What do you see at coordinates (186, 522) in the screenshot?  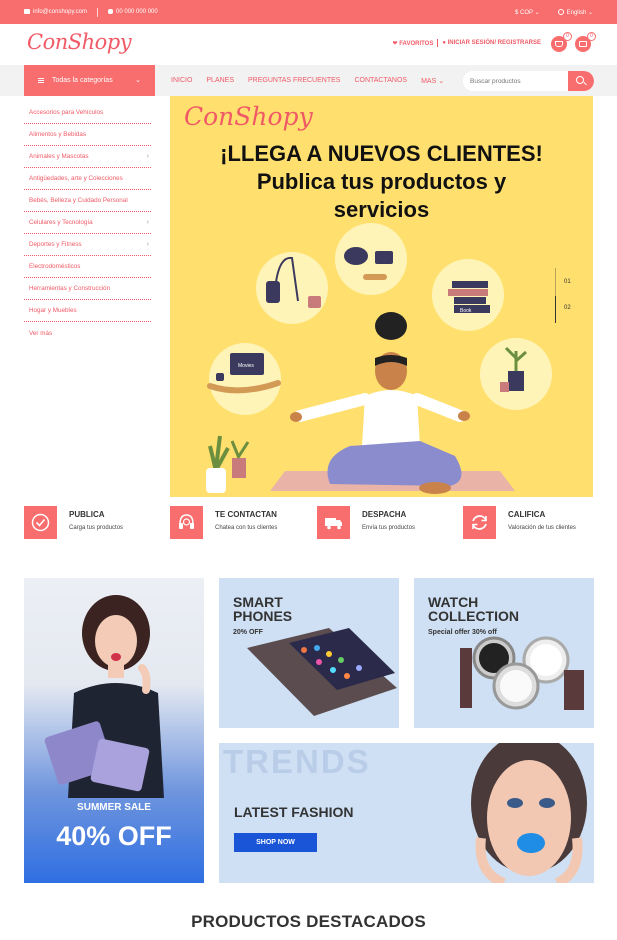 I see `headset-icon` at bounding box center [186, 522].